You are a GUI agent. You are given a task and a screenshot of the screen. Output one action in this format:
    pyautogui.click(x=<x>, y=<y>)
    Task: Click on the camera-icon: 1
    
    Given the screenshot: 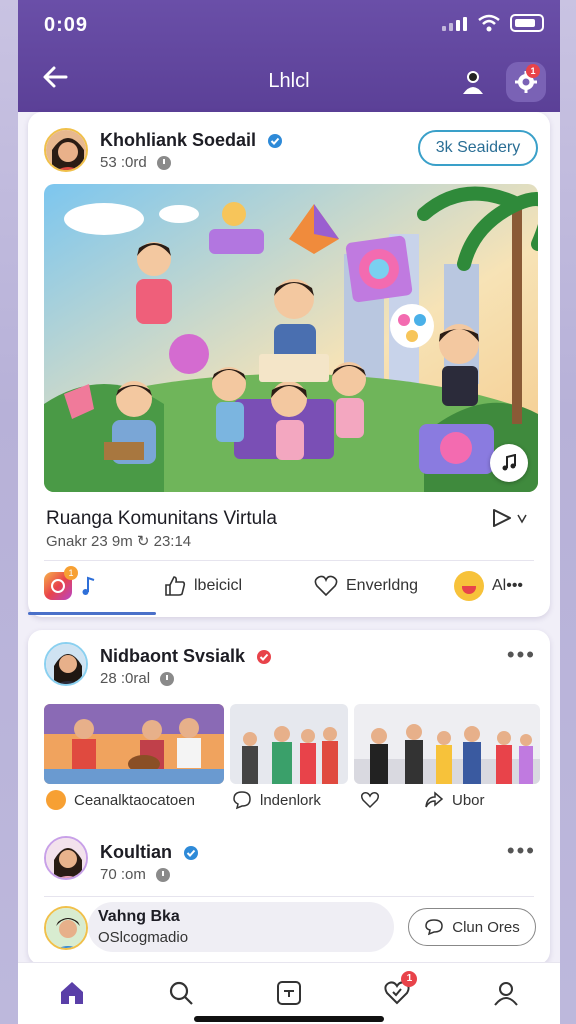 What is the action you would take?
    pyautogui.click(x=61, y=583)
    